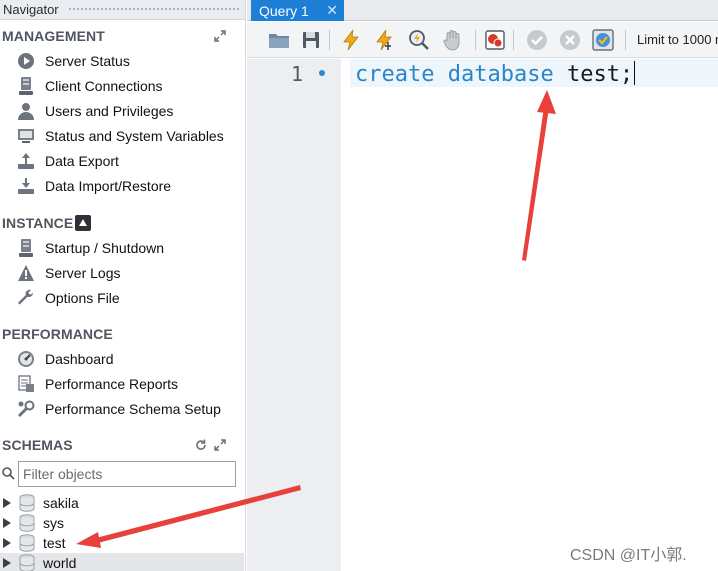 The image size is (718, 571). What do you see at coordinates (201, 445) in the screenshot?
I see `refresh-icon` at bounding box center [201, 445].